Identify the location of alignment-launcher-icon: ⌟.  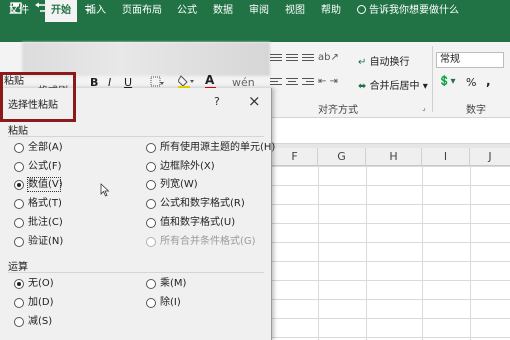
(424, 107).